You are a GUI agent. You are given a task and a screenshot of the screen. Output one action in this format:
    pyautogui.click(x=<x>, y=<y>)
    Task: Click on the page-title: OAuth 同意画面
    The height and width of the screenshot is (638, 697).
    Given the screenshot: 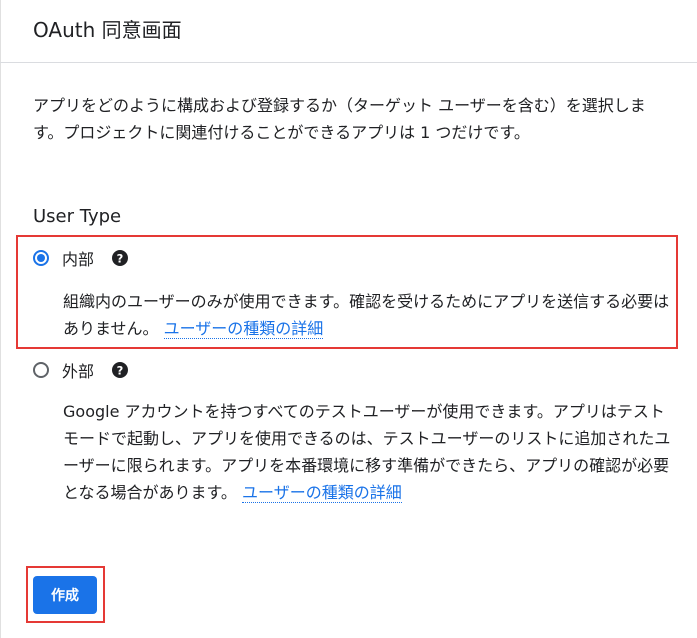 What is the action you would take?
    pyautogui.click(x=107, y=30)
    